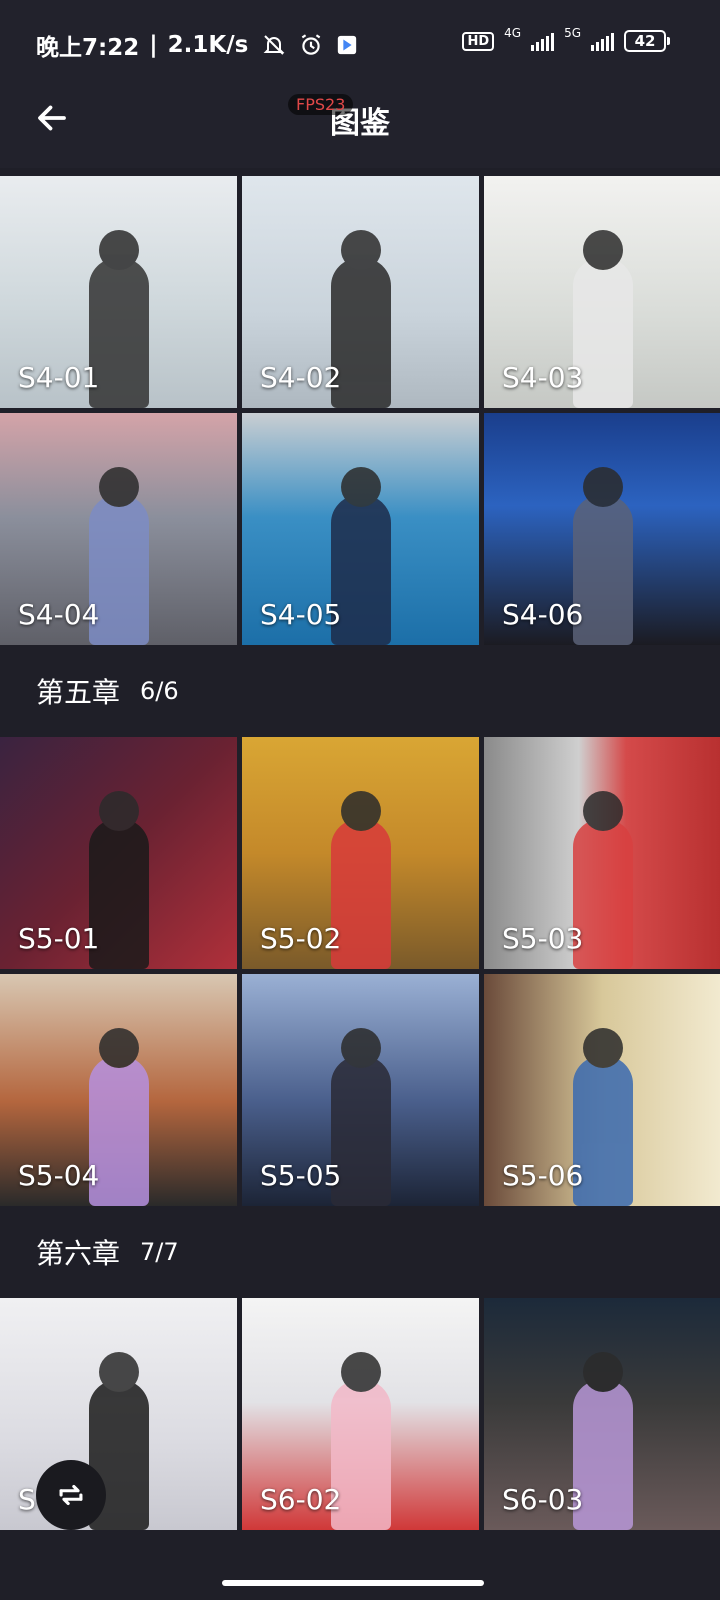  What do you see at coordinates (118, 292) in the screenshot?
I see `gallery-tile: S4-01` at bounding box center [118, 292].